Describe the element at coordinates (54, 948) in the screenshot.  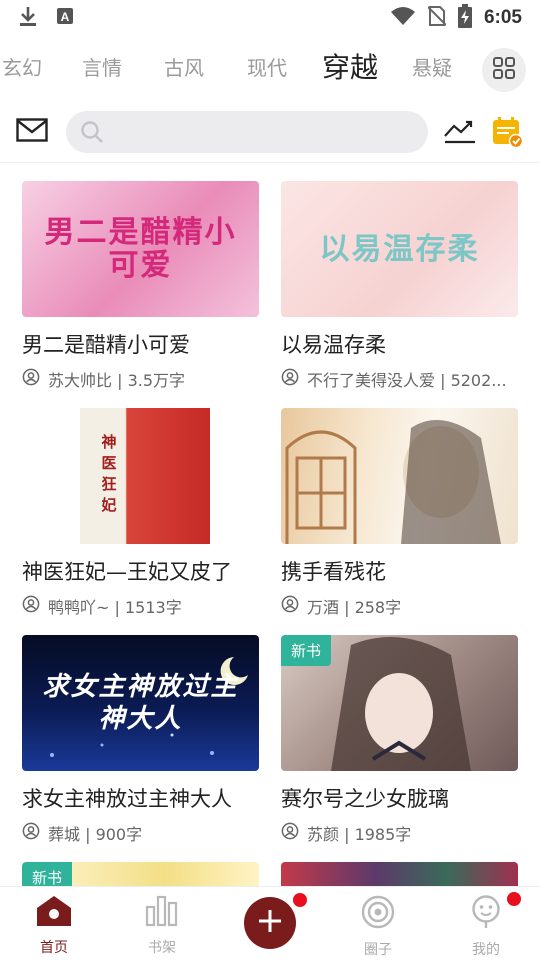
I see `nav-home-label: 首页` at that location.